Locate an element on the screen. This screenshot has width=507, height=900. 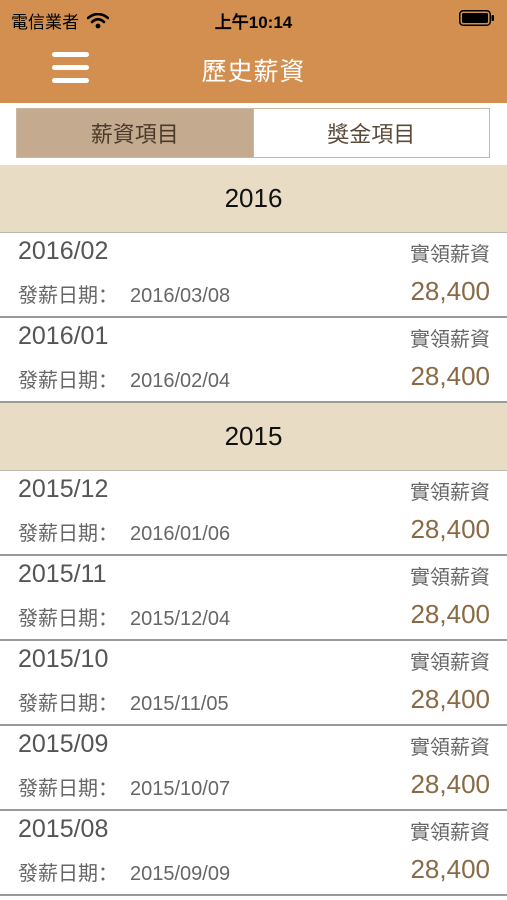
pay-date-group: 發薪日期： 2015/10/07 is located at coordinates (124, 786).